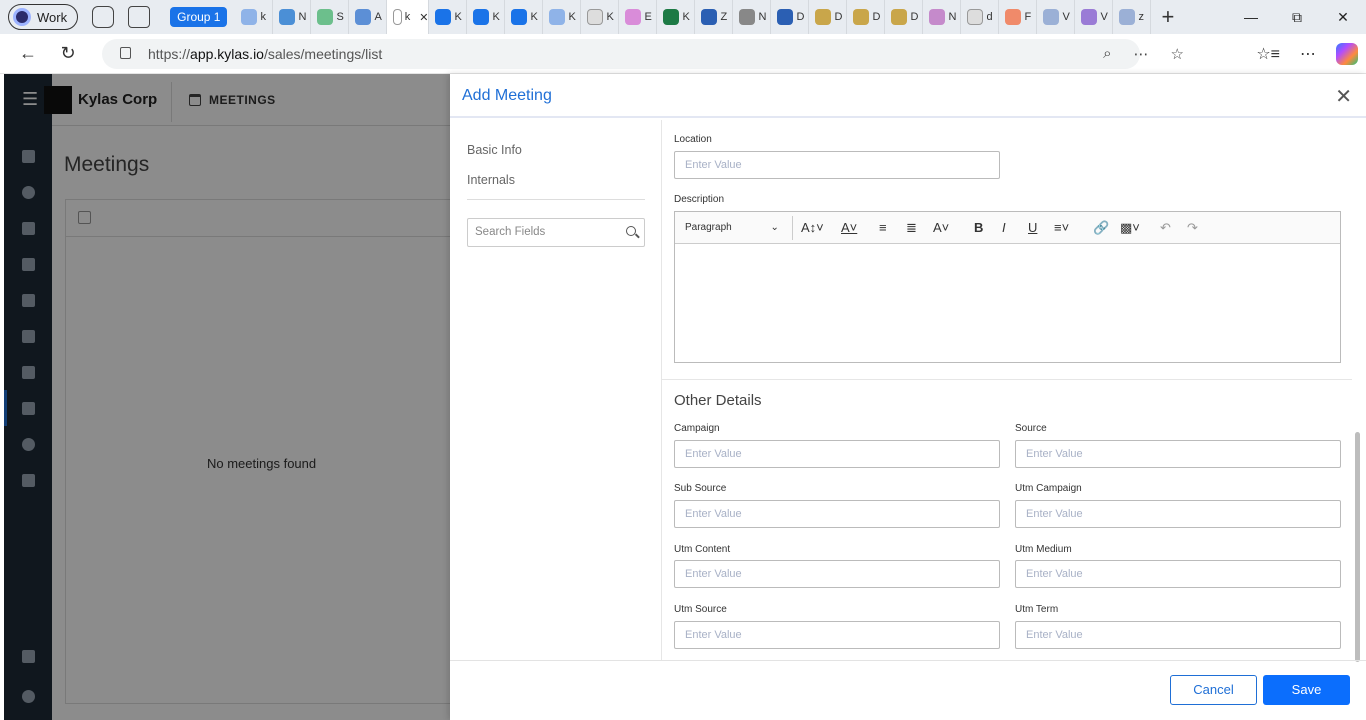  I want to click on toolbar-divider, so click(792, 228).